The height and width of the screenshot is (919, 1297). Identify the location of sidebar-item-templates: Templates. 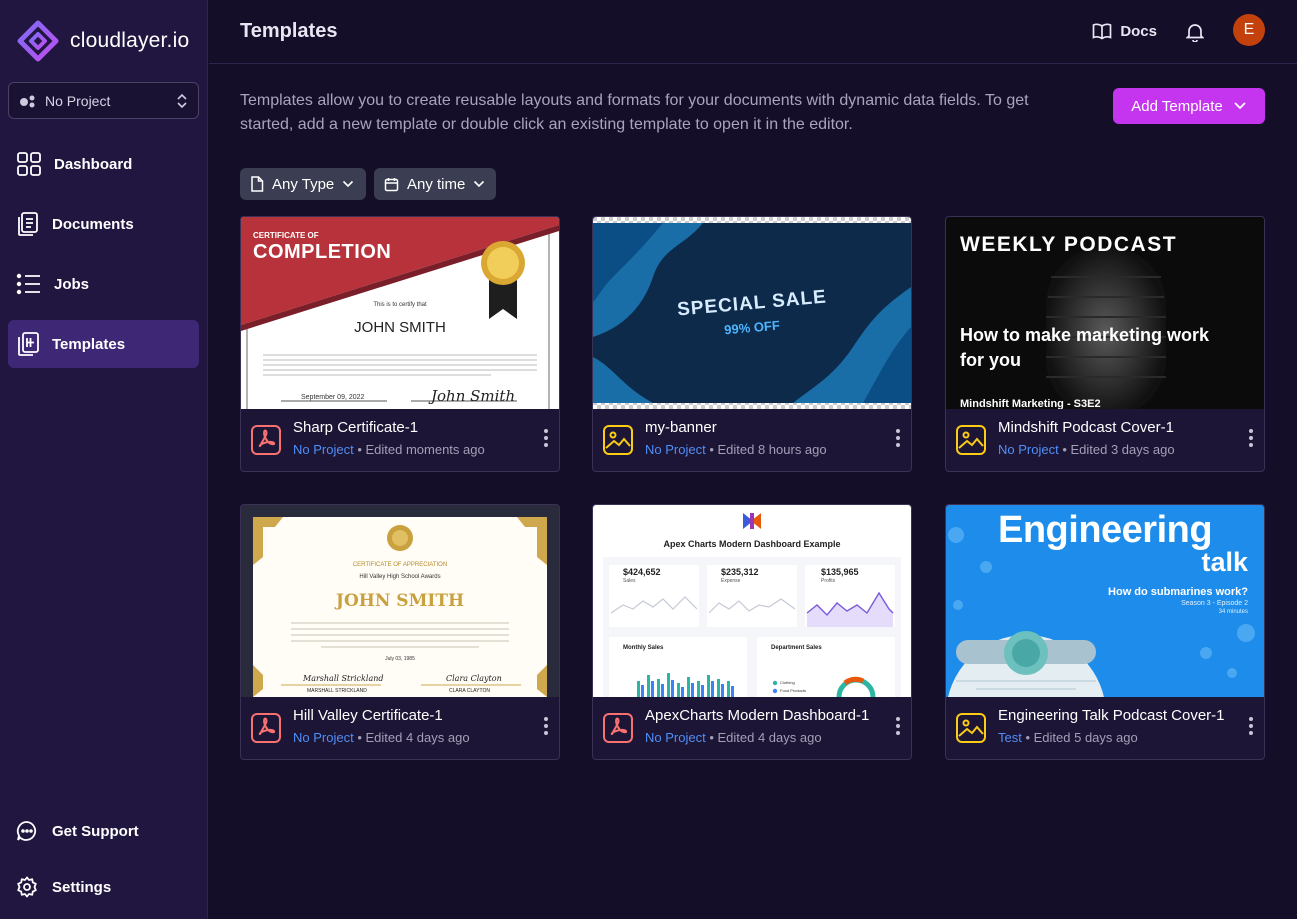
(103, 344).